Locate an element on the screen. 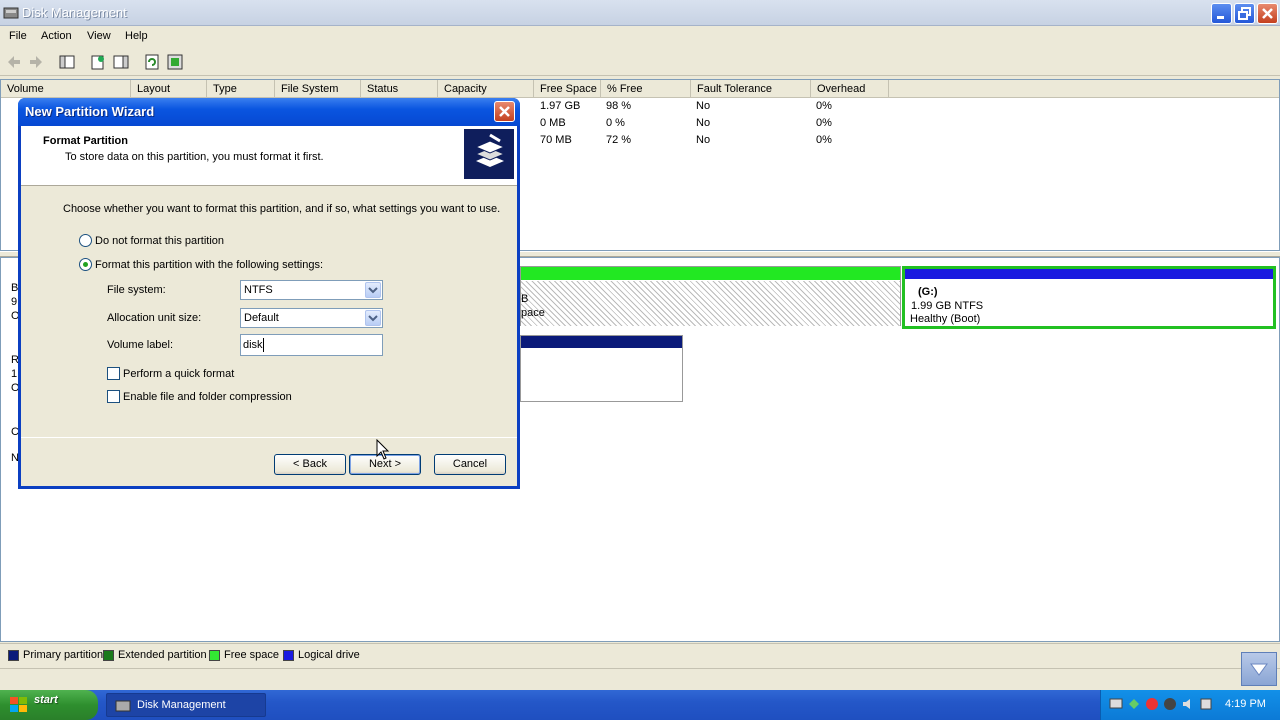 The height and width of the screenshot is (720, 1280). volume-icon is located at coordinates (1188, 704).